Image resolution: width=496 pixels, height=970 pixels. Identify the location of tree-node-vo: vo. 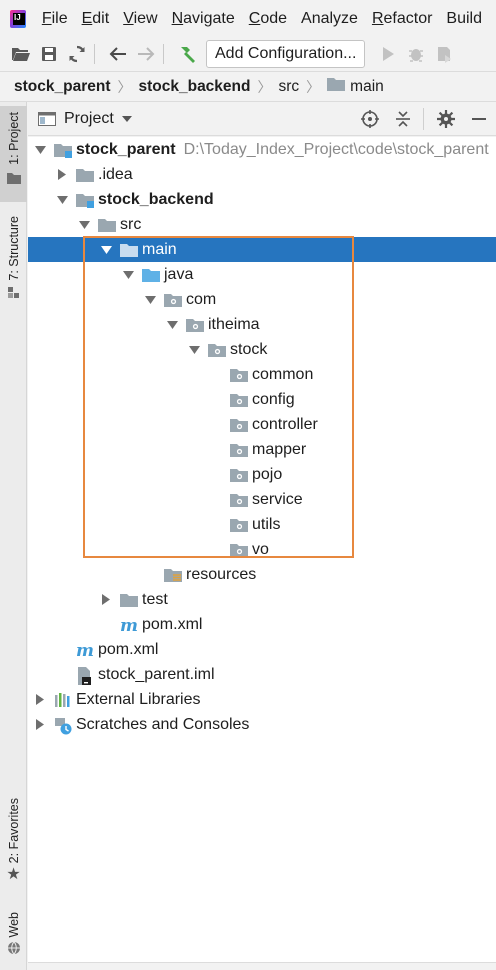
(262, 549).